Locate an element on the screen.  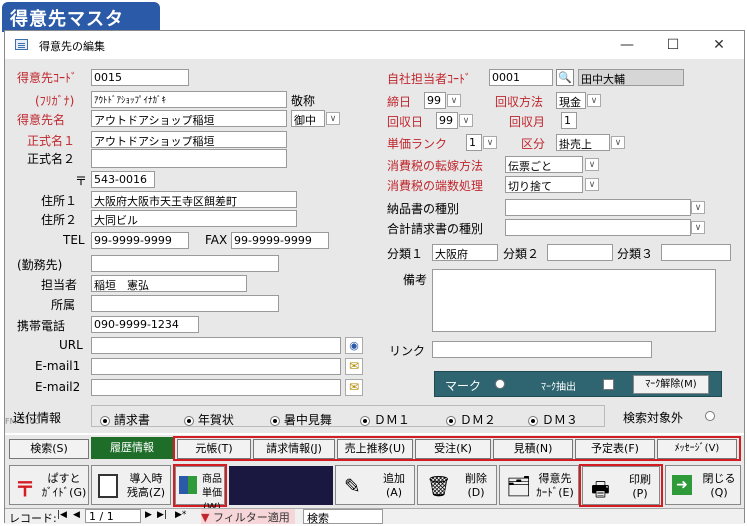
mark-extract-checkbox is located at coordinates (608, 384).